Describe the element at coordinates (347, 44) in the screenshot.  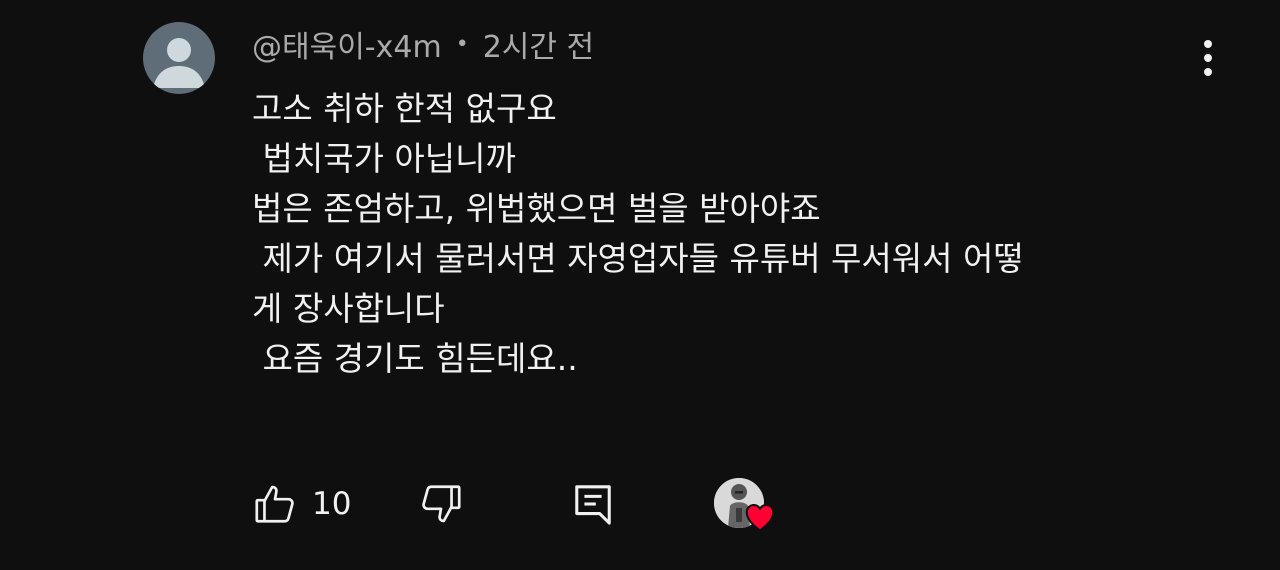
I see `author-handle: @태욱이-x4m` at that location.